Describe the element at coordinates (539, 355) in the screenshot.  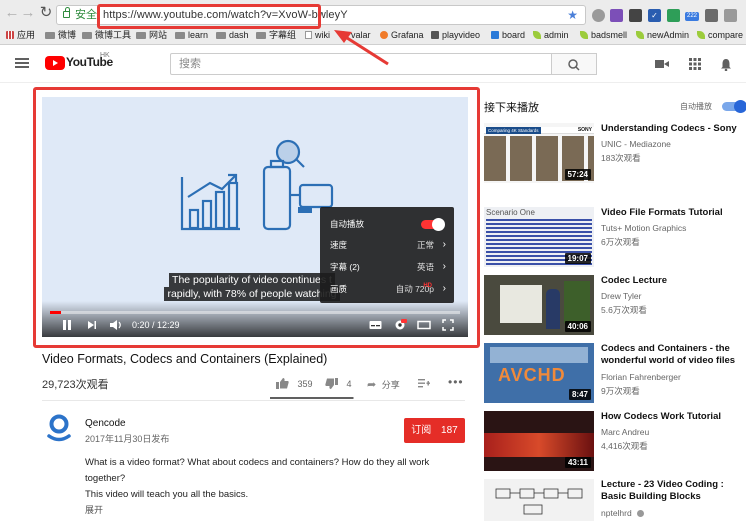
I see `thumbnail-diagram` at that location.